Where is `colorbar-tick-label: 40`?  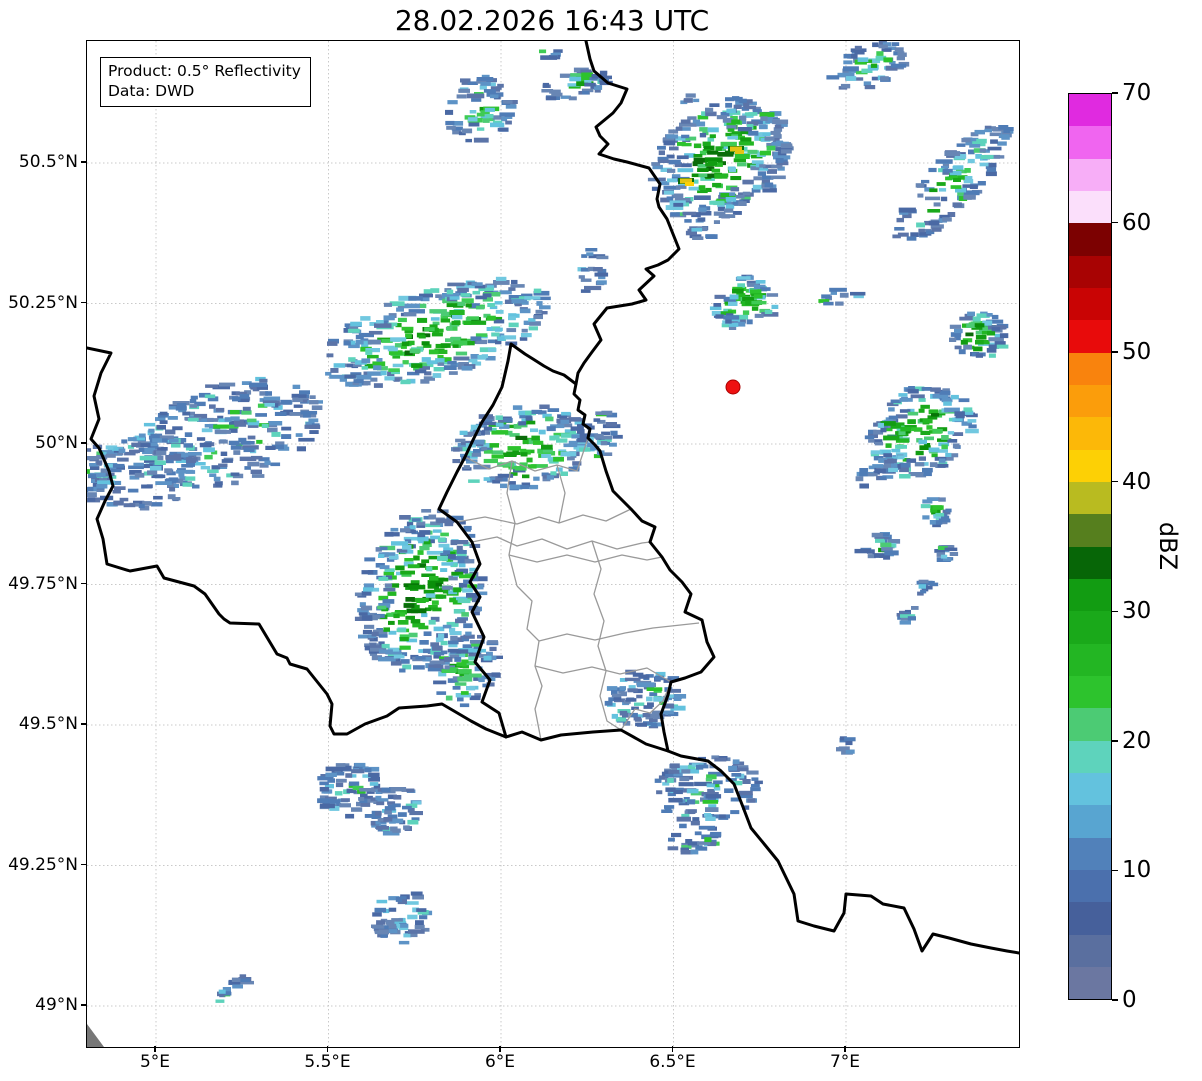
colorbar-tick-label: 40 is located at coordinates (1137, 481).